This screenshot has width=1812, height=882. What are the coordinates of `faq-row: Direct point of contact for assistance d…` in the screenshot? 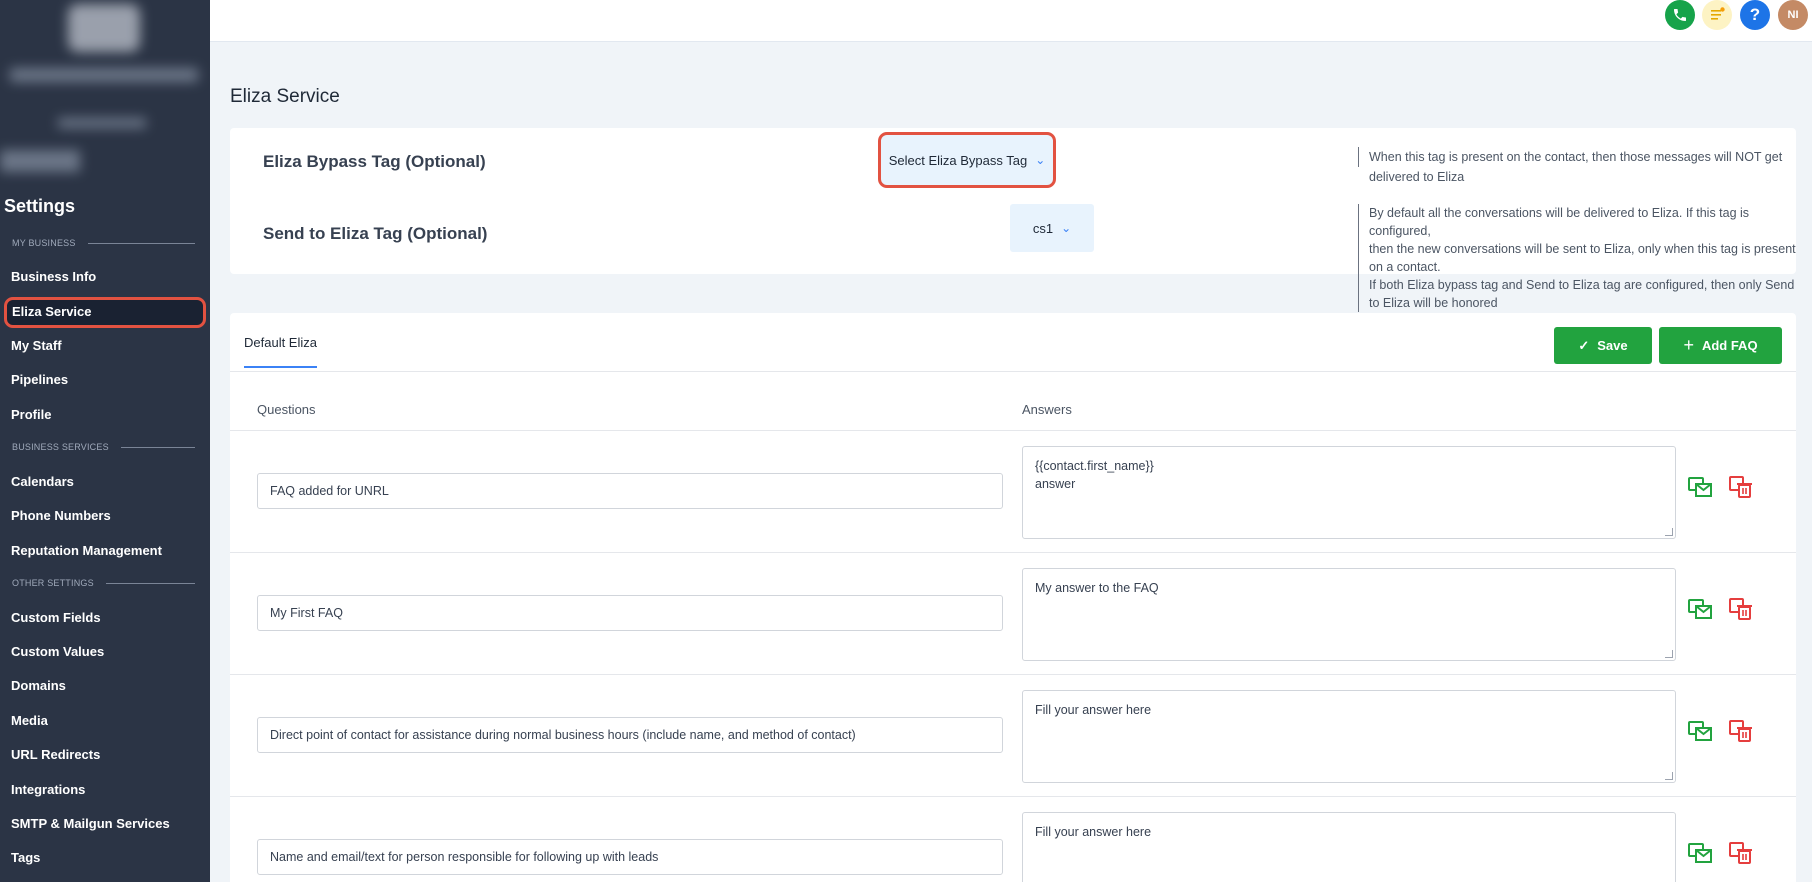 It's located at (1013, 736).